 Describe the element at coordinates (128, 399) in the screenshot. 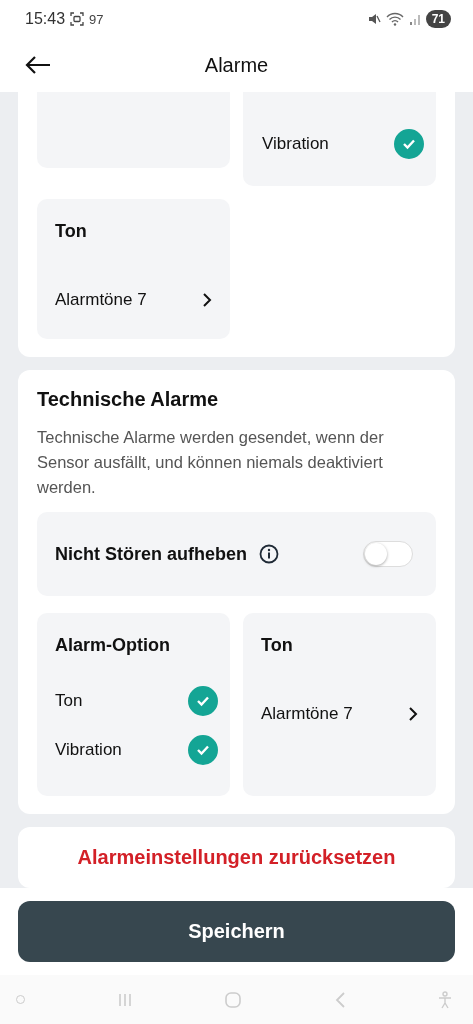

I see `section-title: Technische Alarme` at that location.